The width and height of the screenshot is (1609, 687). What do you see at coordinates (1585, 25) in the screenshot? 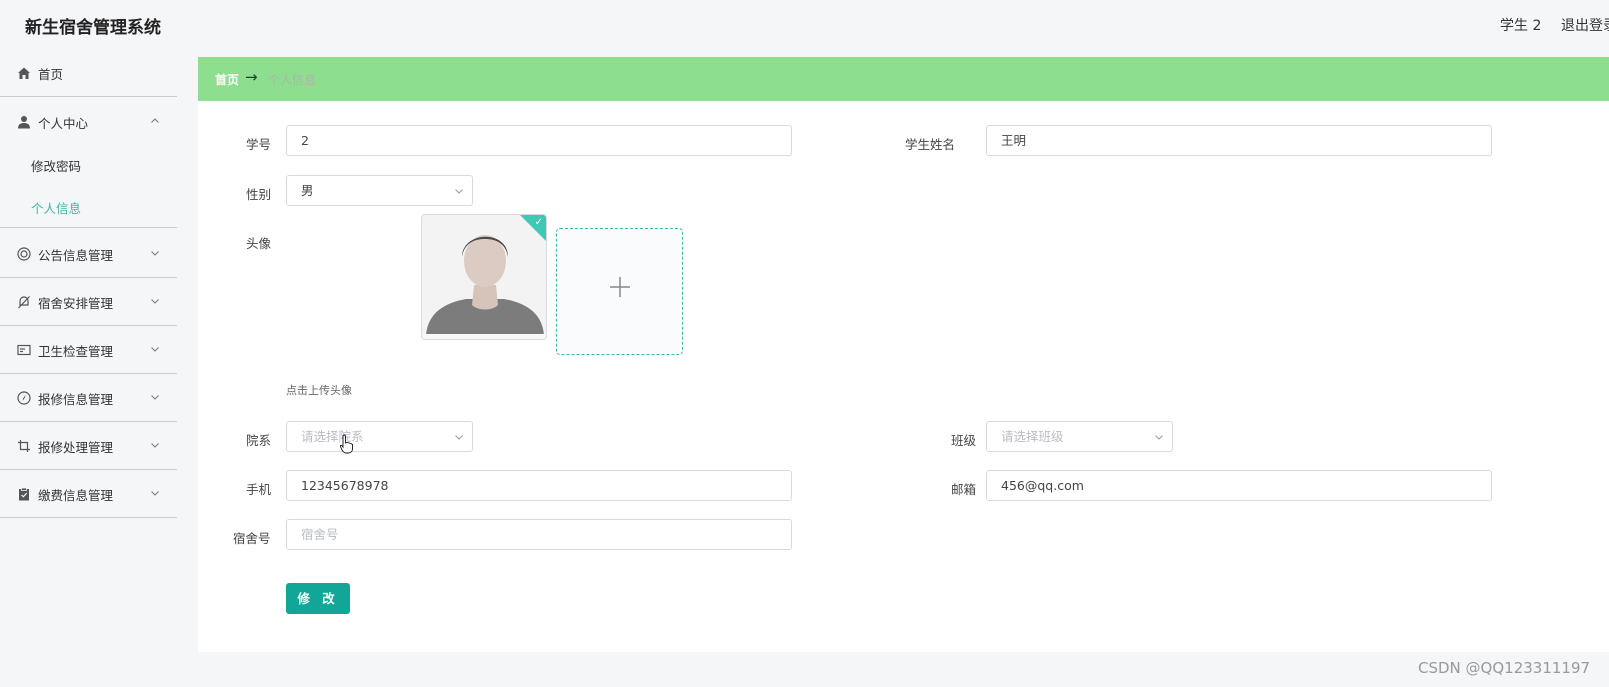
I see `logout-link: 退出登录` at bounding box center [1585, 25].